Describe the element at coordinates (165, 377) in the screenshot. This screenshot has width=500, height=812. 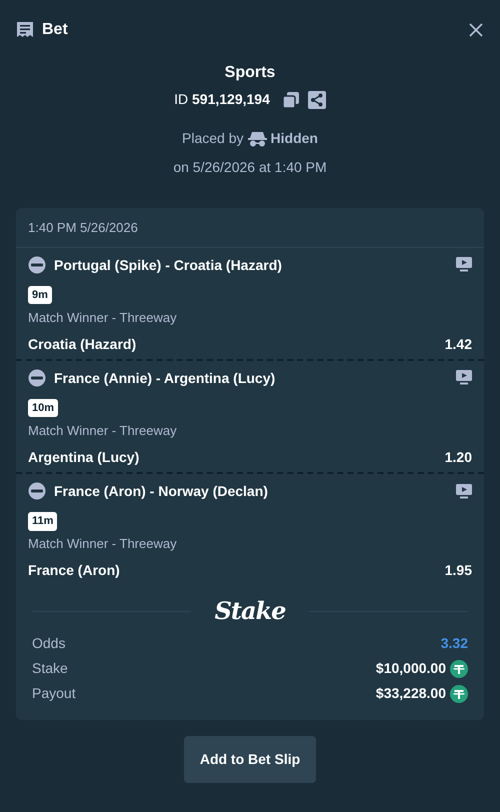
I see `event-name: France (Annie) - Argentina (Lucy)` at that location.